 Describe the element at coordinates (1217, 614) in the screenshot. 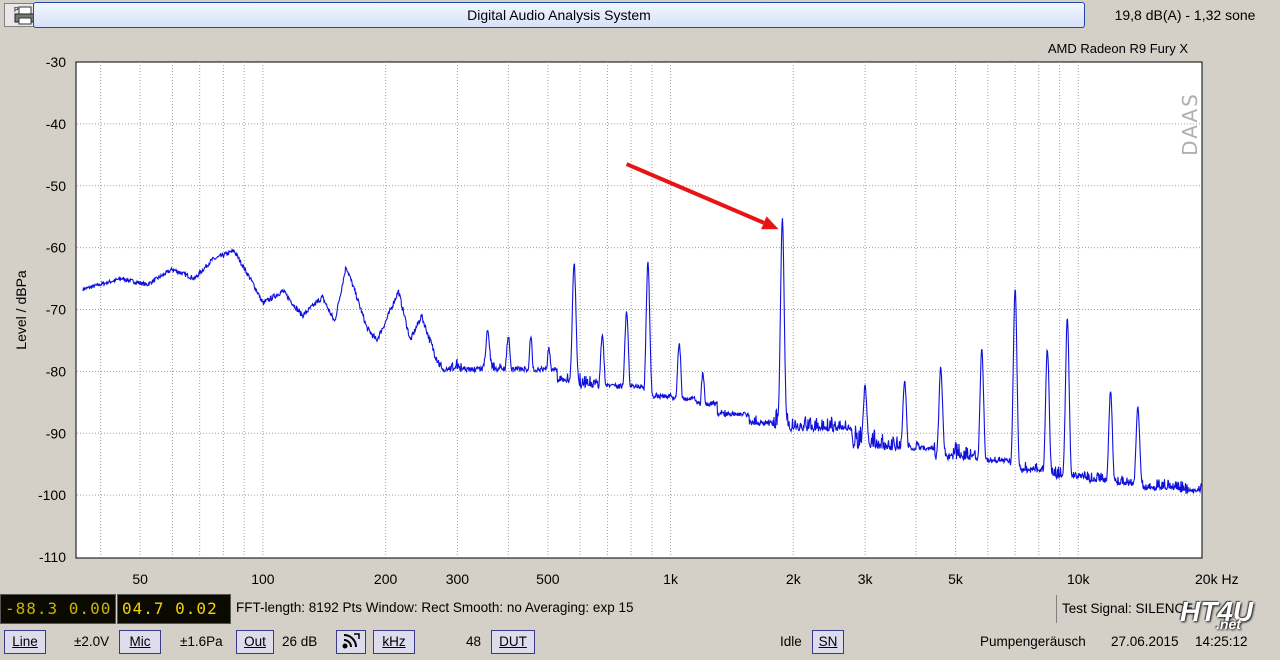

I see `ht4u-logo: HT4U .net` at that location.